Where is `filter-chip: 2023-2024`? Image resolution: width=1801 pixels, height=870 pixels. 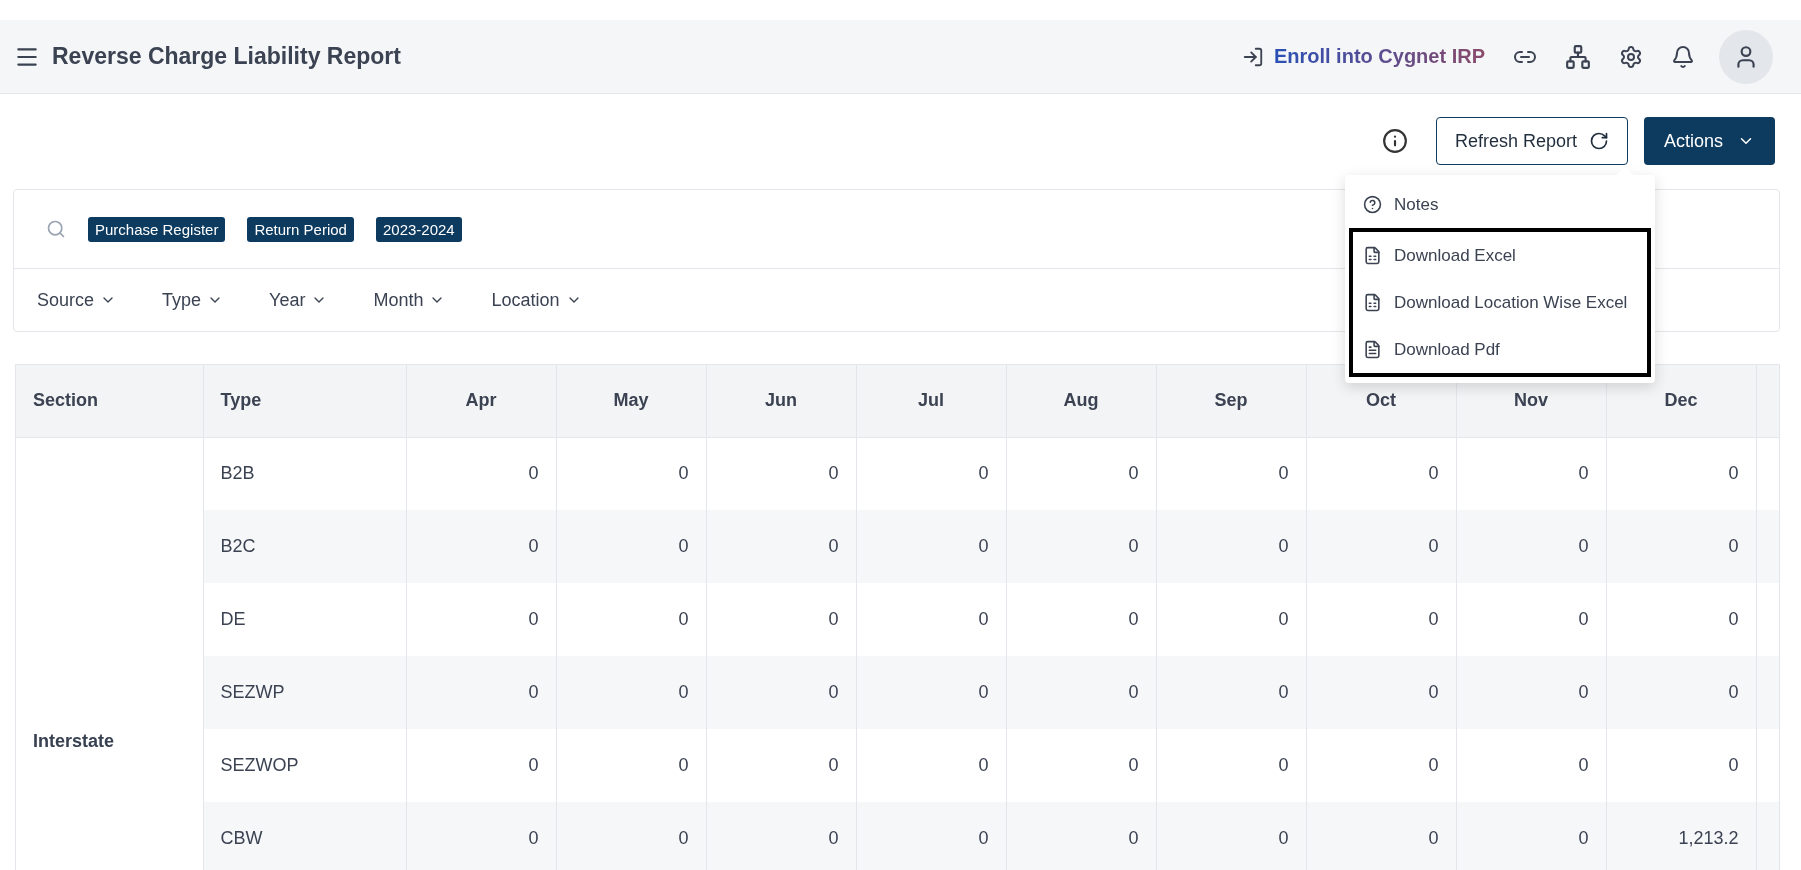 filter-chip: 2023-2024 is located at coordinates (418, 229).